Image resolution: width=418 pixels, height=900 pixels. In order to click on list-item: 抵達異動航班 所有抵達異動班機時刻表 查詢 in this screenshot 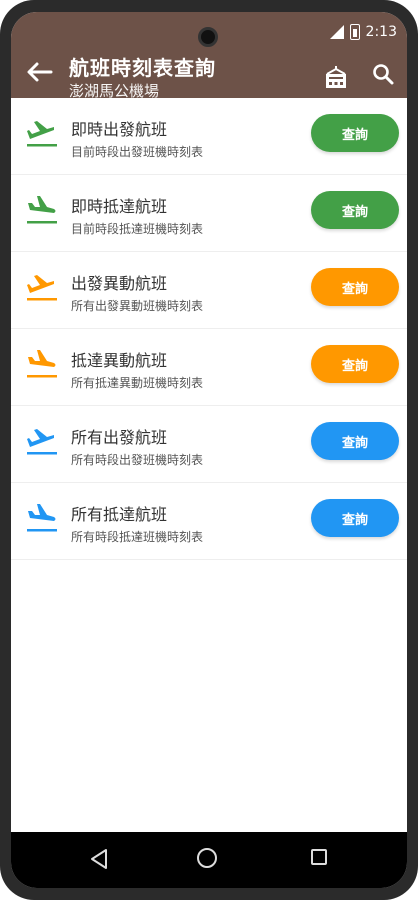, I will do `click(209, 367)`.